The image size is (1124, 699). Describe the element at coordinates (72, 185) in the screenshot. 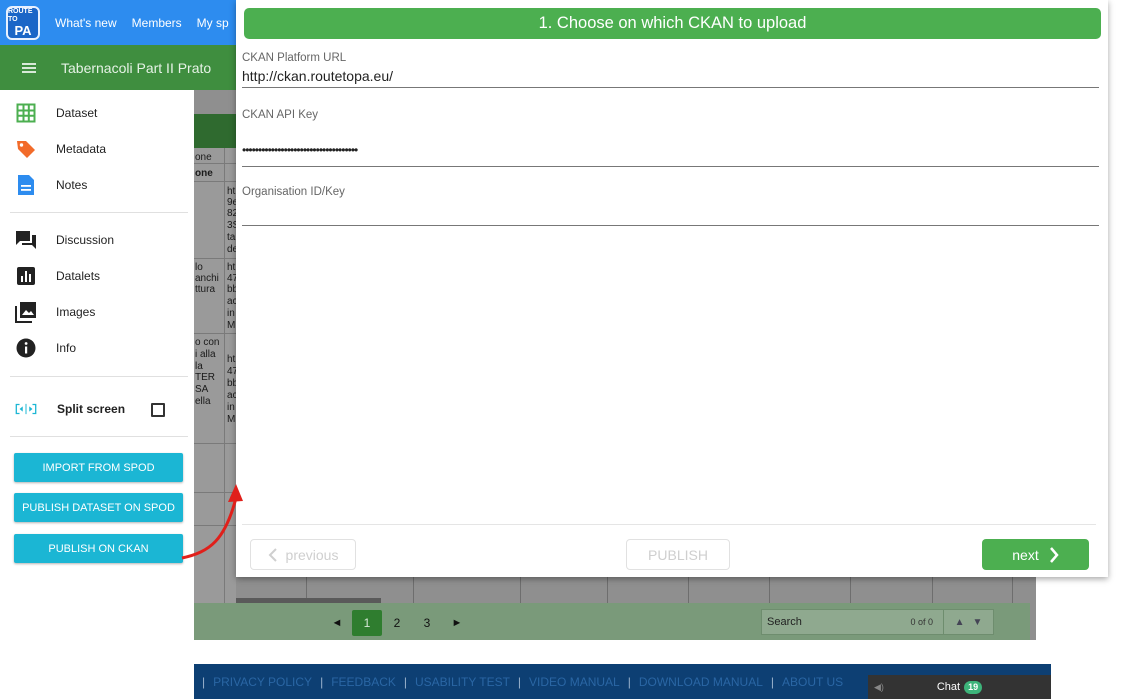

I see `sidebar-item-label: Notes` at that location.